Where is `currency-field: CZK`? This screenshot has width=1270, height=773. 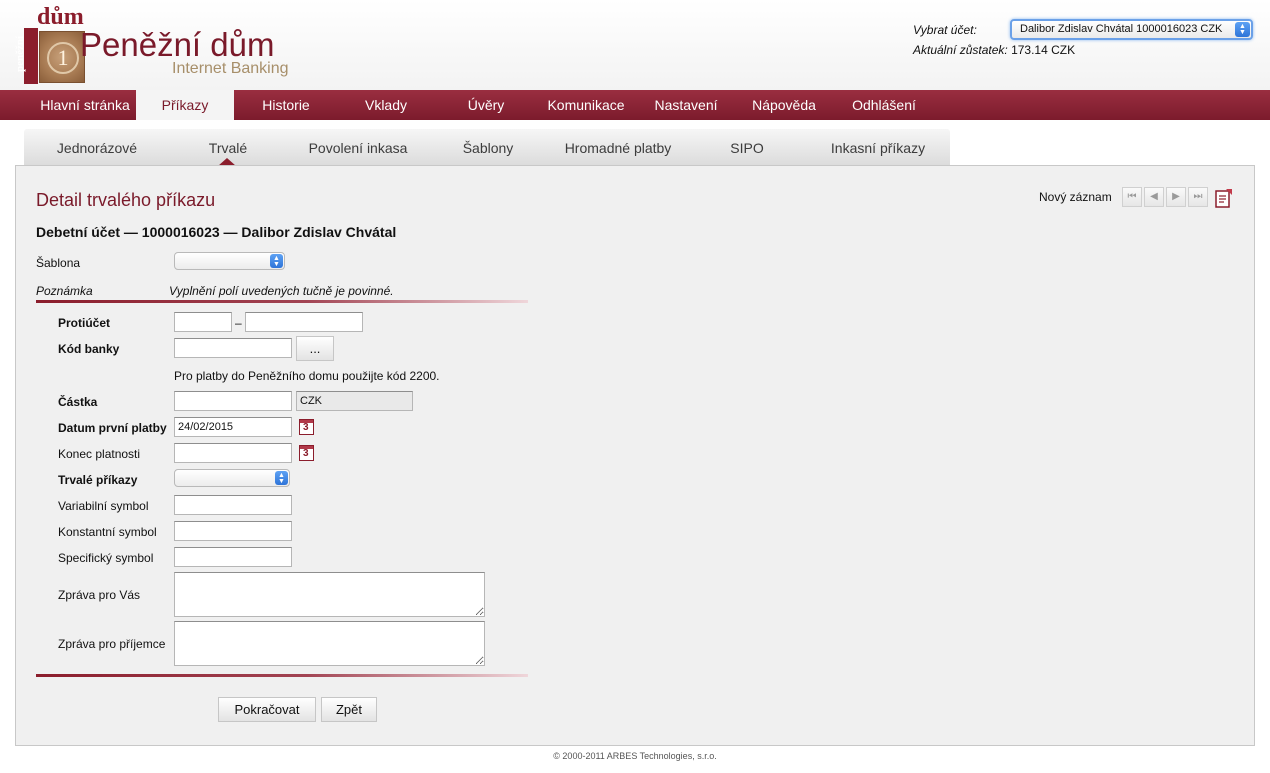 currency-field: CZK is located at coordinates (354, 401).